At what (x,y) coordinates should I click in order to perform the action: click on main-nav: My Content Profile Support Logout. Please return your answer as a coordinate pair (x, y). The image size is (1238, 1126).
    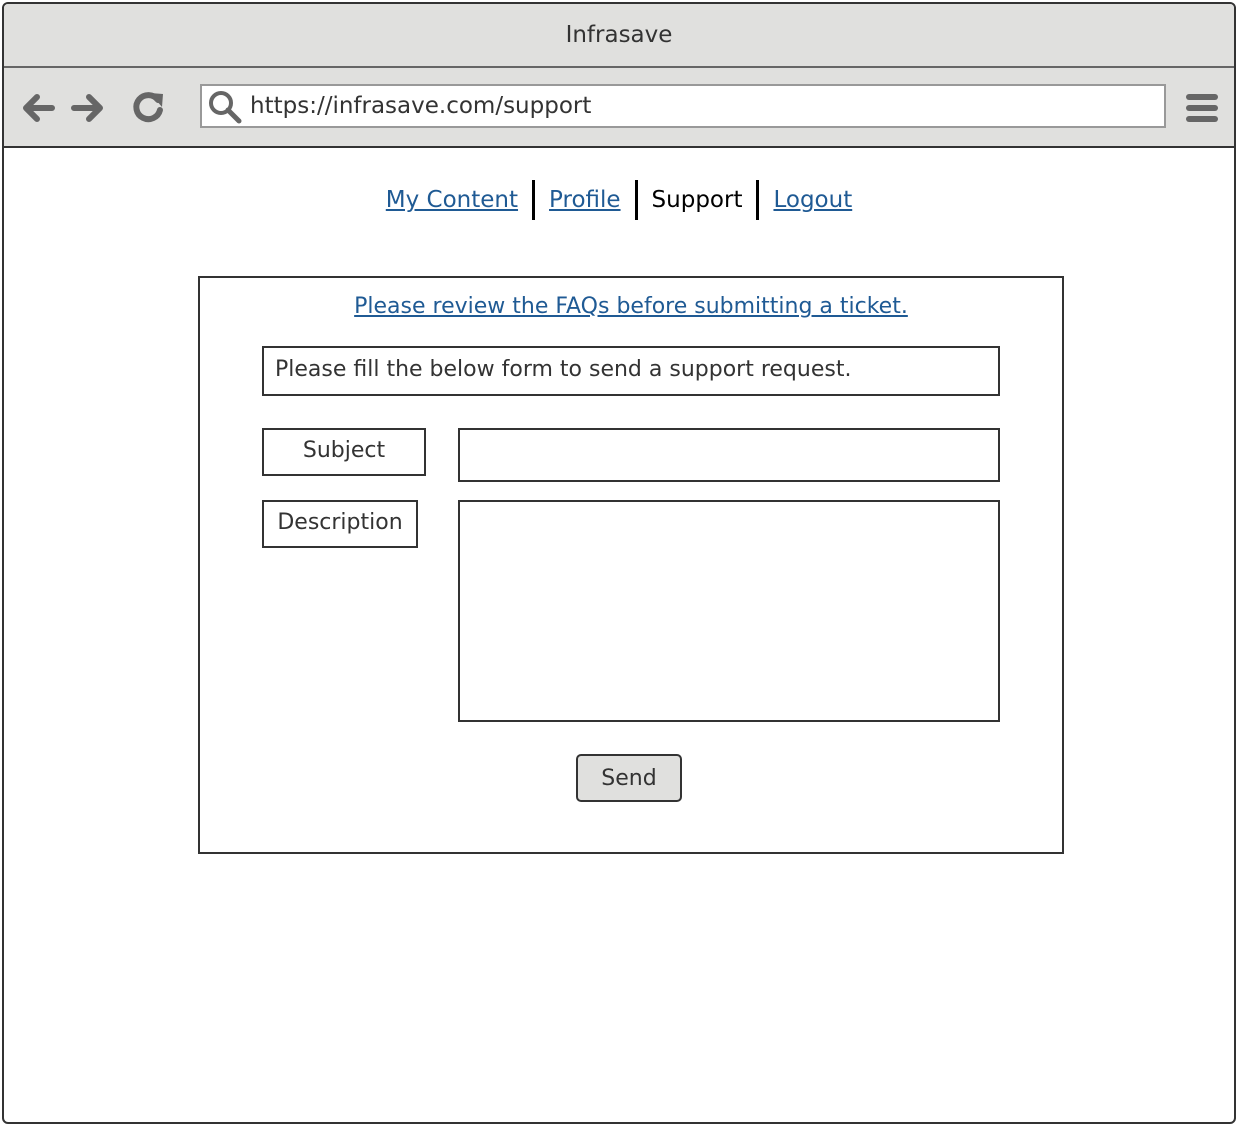
    Looking at the image, I should click on (619, 200).